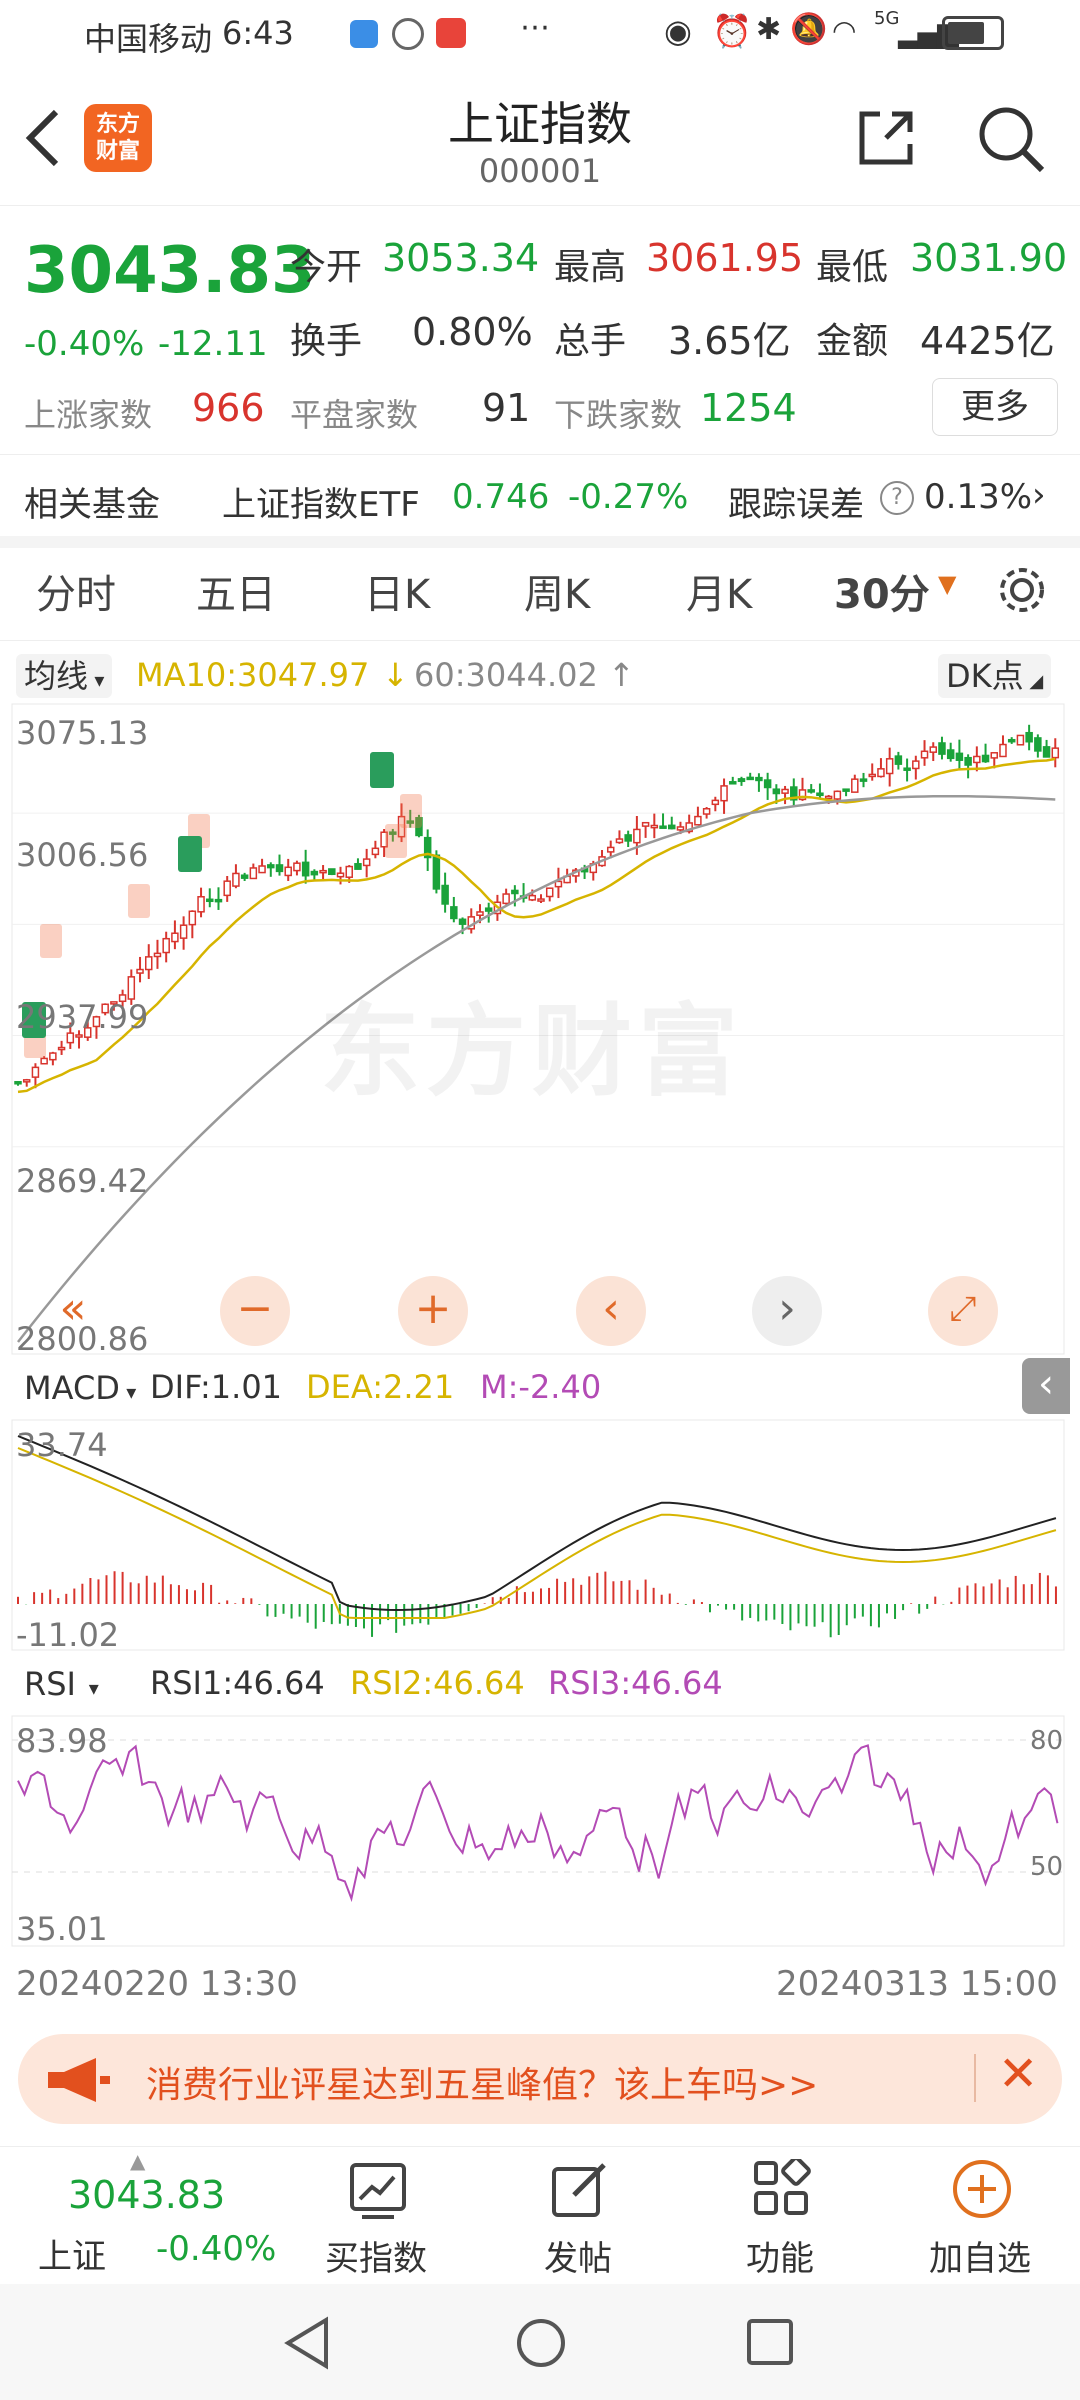  I want to click on bottom-toolbar: ▲ 3043.83 上证 -0.40% 买指数 发帖 功能 加自选, so click(540, 2215).